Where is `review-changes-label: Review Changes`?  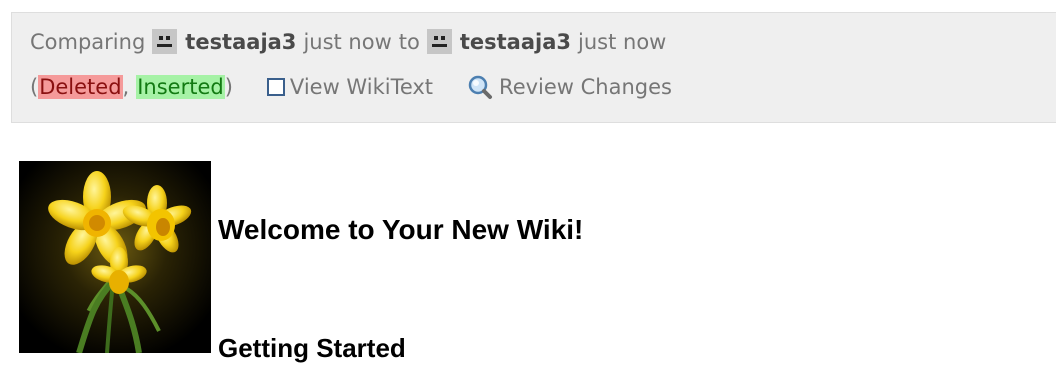
review-changes-label: Review Changes is located at coordinates (585, 87).